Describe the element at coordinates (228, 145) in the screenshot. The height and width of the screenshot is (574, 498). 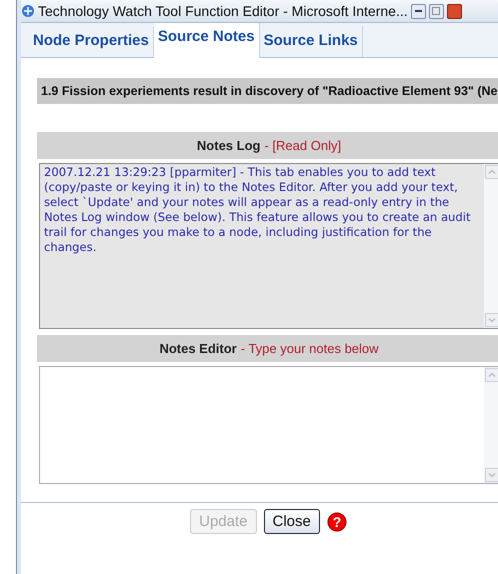
I see `section-title: Notes Log` at that location.